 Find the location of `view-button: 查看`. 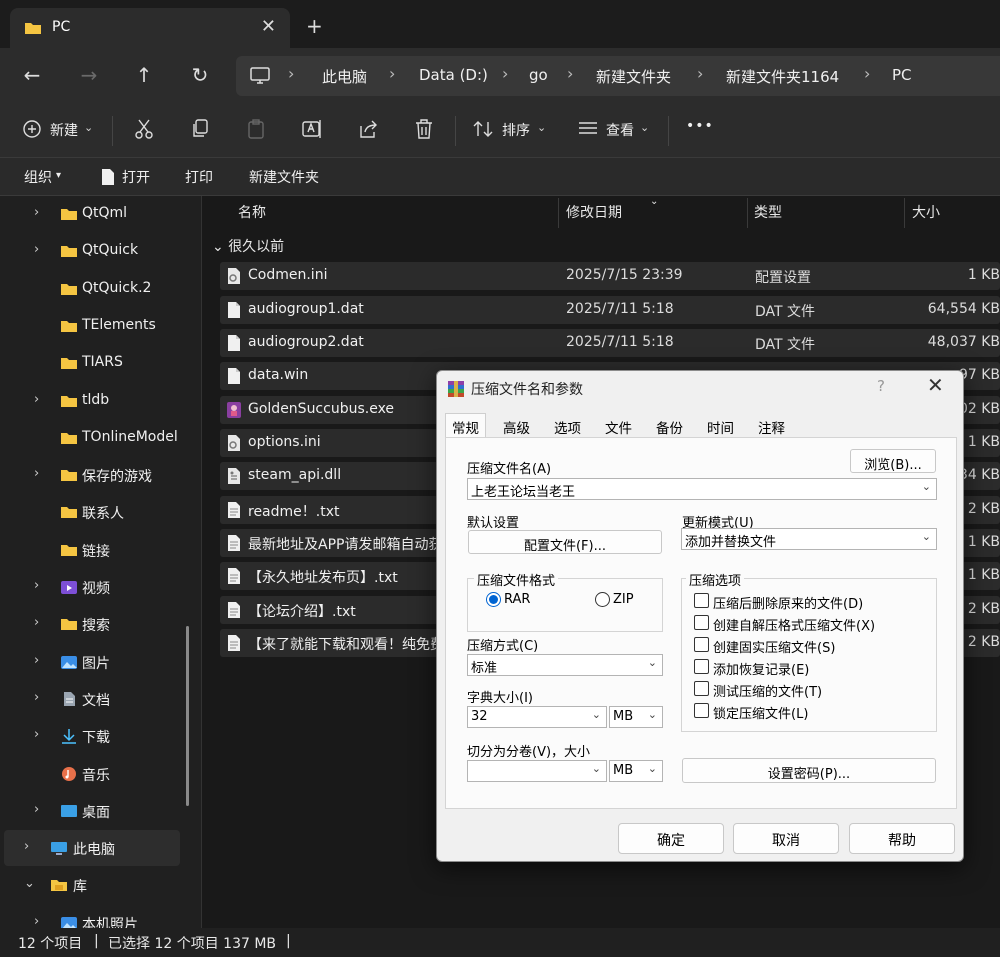

view-button: 查看 is located at coordinates (620, 130).